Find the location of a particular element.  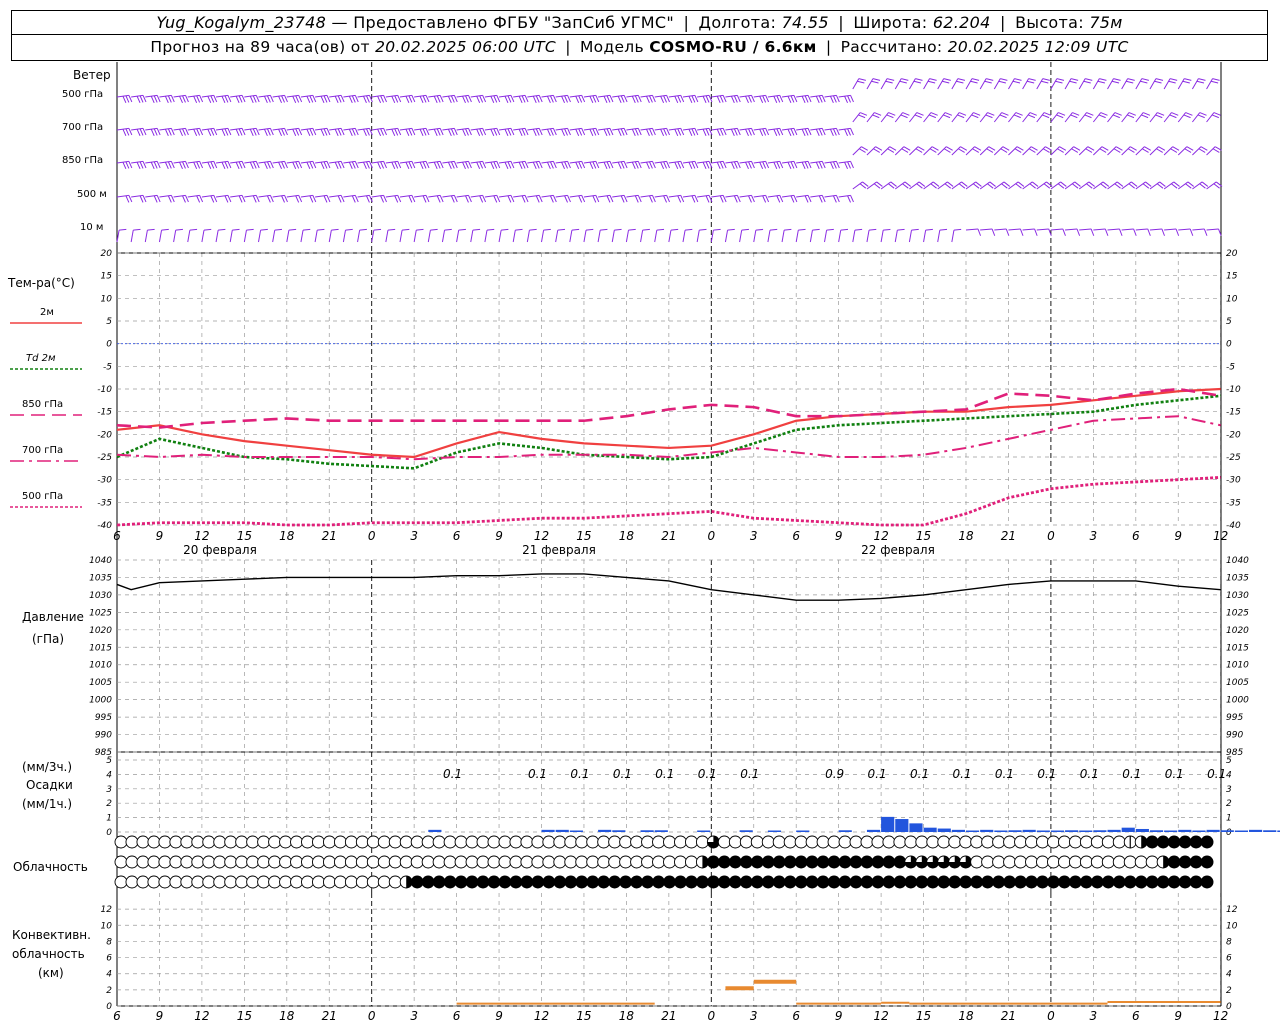

y-tick-label: 995 is located at coordinates (103, 718).